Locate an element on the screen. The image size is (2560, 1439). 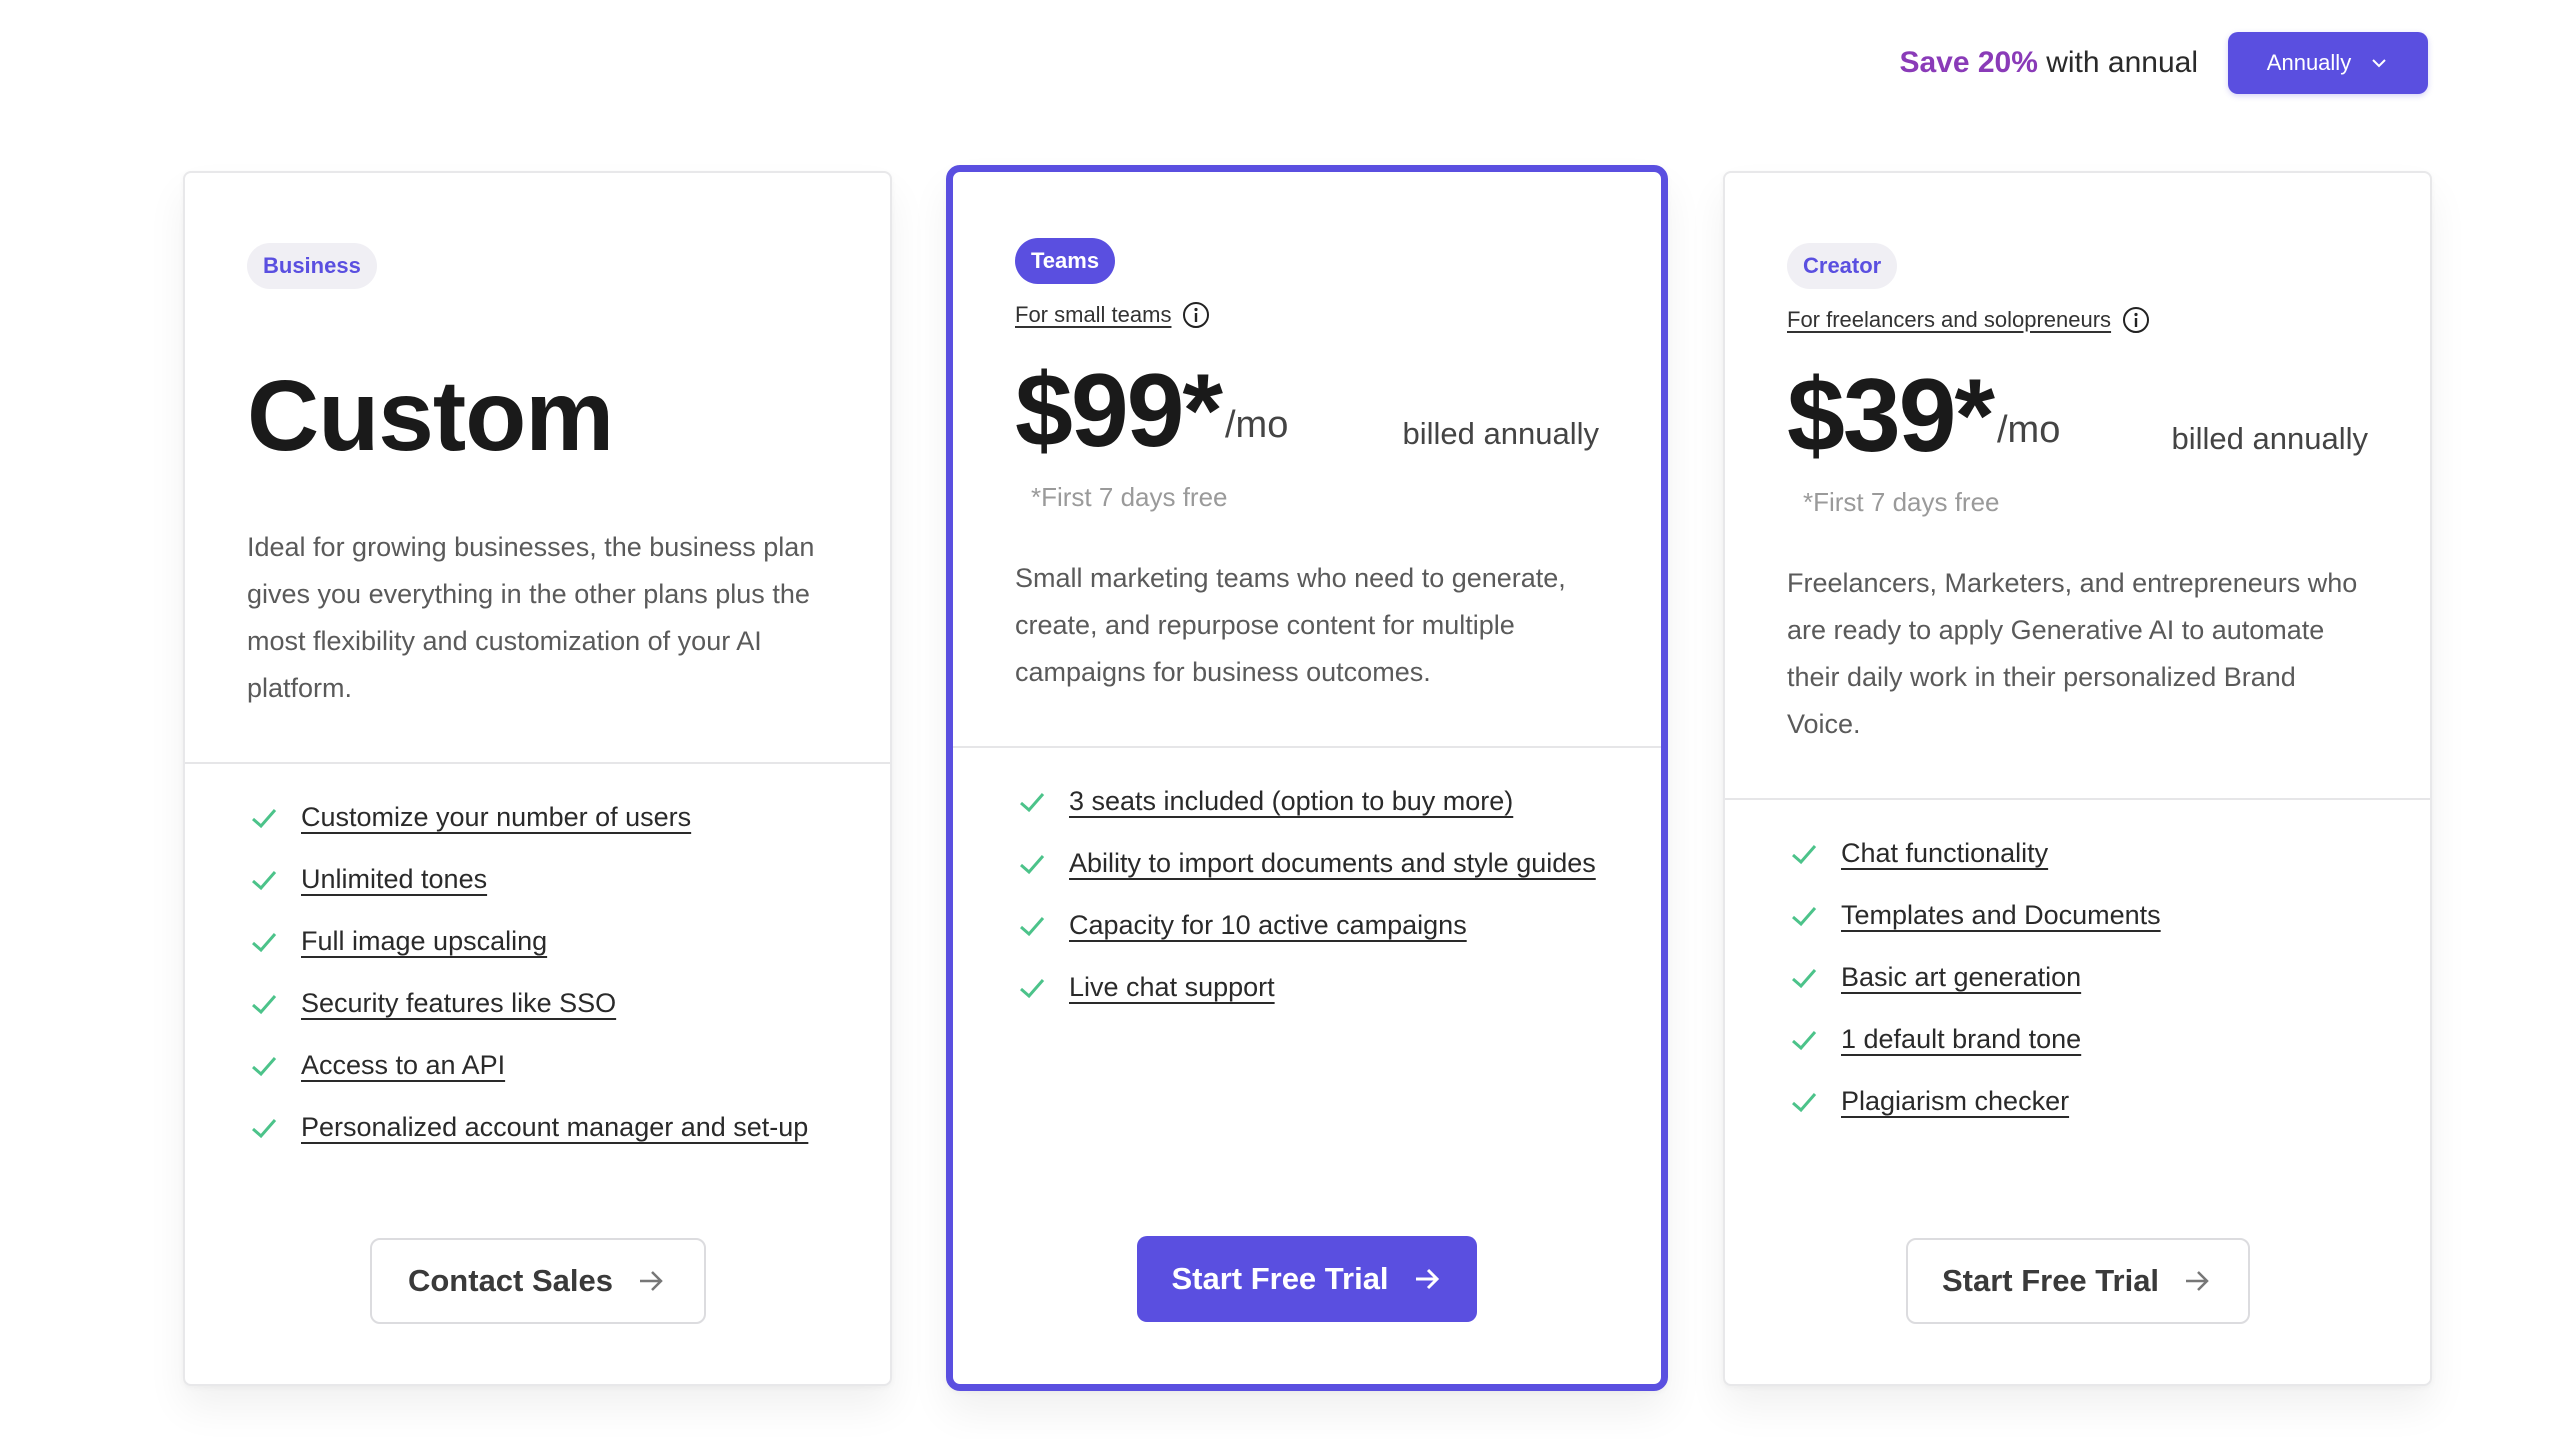
feature-link: 3 seats included (option to buy more) is located at coordinates (1291, 801).